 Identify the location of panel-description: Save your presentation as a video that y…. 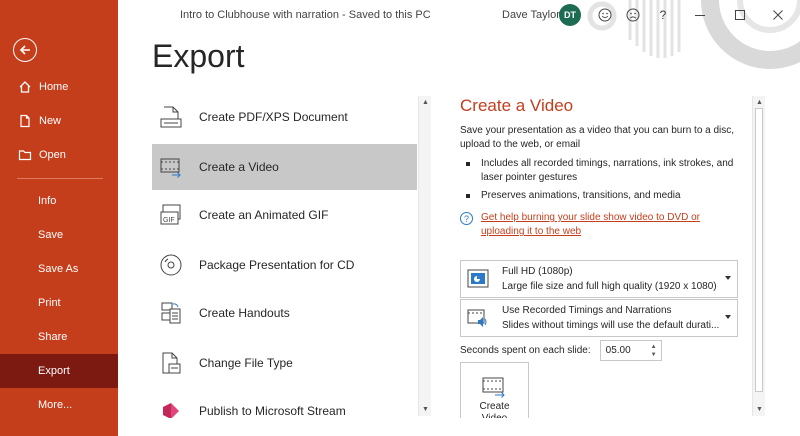
(597, 137).